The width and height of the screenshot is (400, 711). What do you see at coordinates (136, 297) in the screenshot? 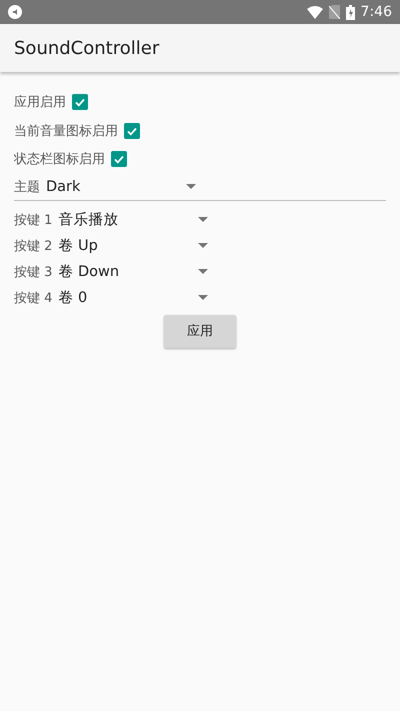
I see `key-dropdown: 卷 0` at bounding box center [136, 297].